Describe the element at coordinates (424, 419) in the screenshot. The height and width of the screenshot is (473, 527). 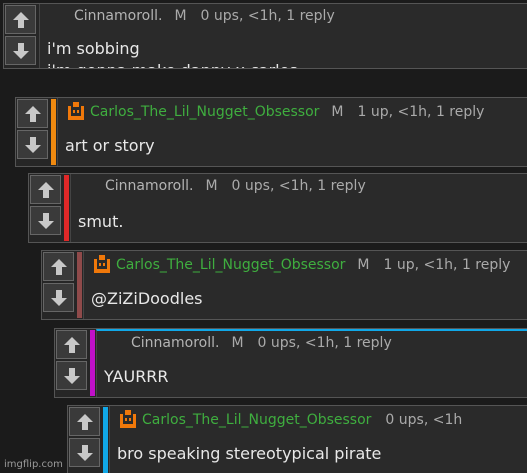
I see `comment-stats: 0 ups, <1h` at that location.